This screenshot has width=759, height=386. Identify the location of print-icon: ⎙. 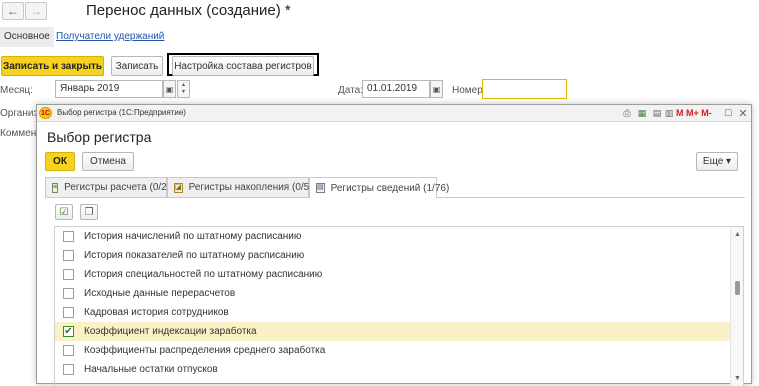
(627, 113).